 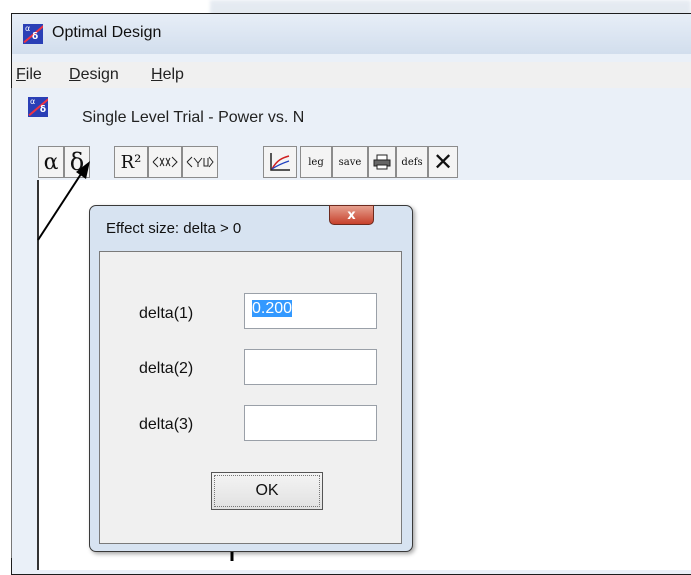 What do you see at coordinates (443, 162) in the screenshot?
I see `close-graph-button: ✕` at bounding box center [443, 162].